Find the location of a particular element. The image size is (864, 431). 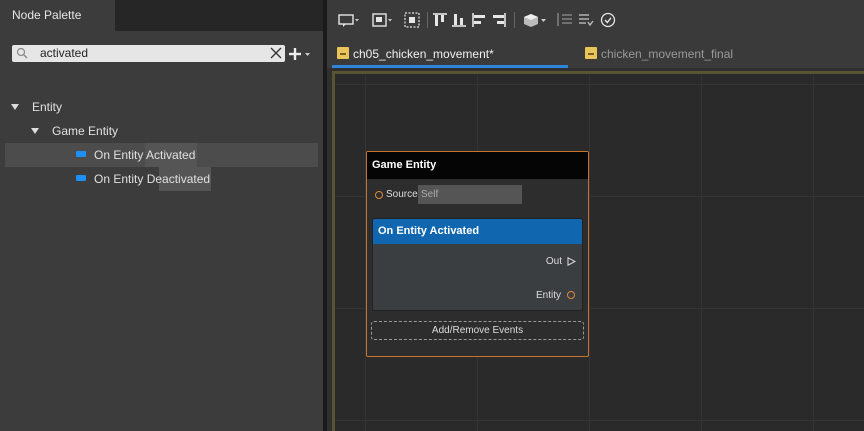

tab-ch05-chicken-movement: ch05_chicken_movement* is located at coordinates (450, 55).